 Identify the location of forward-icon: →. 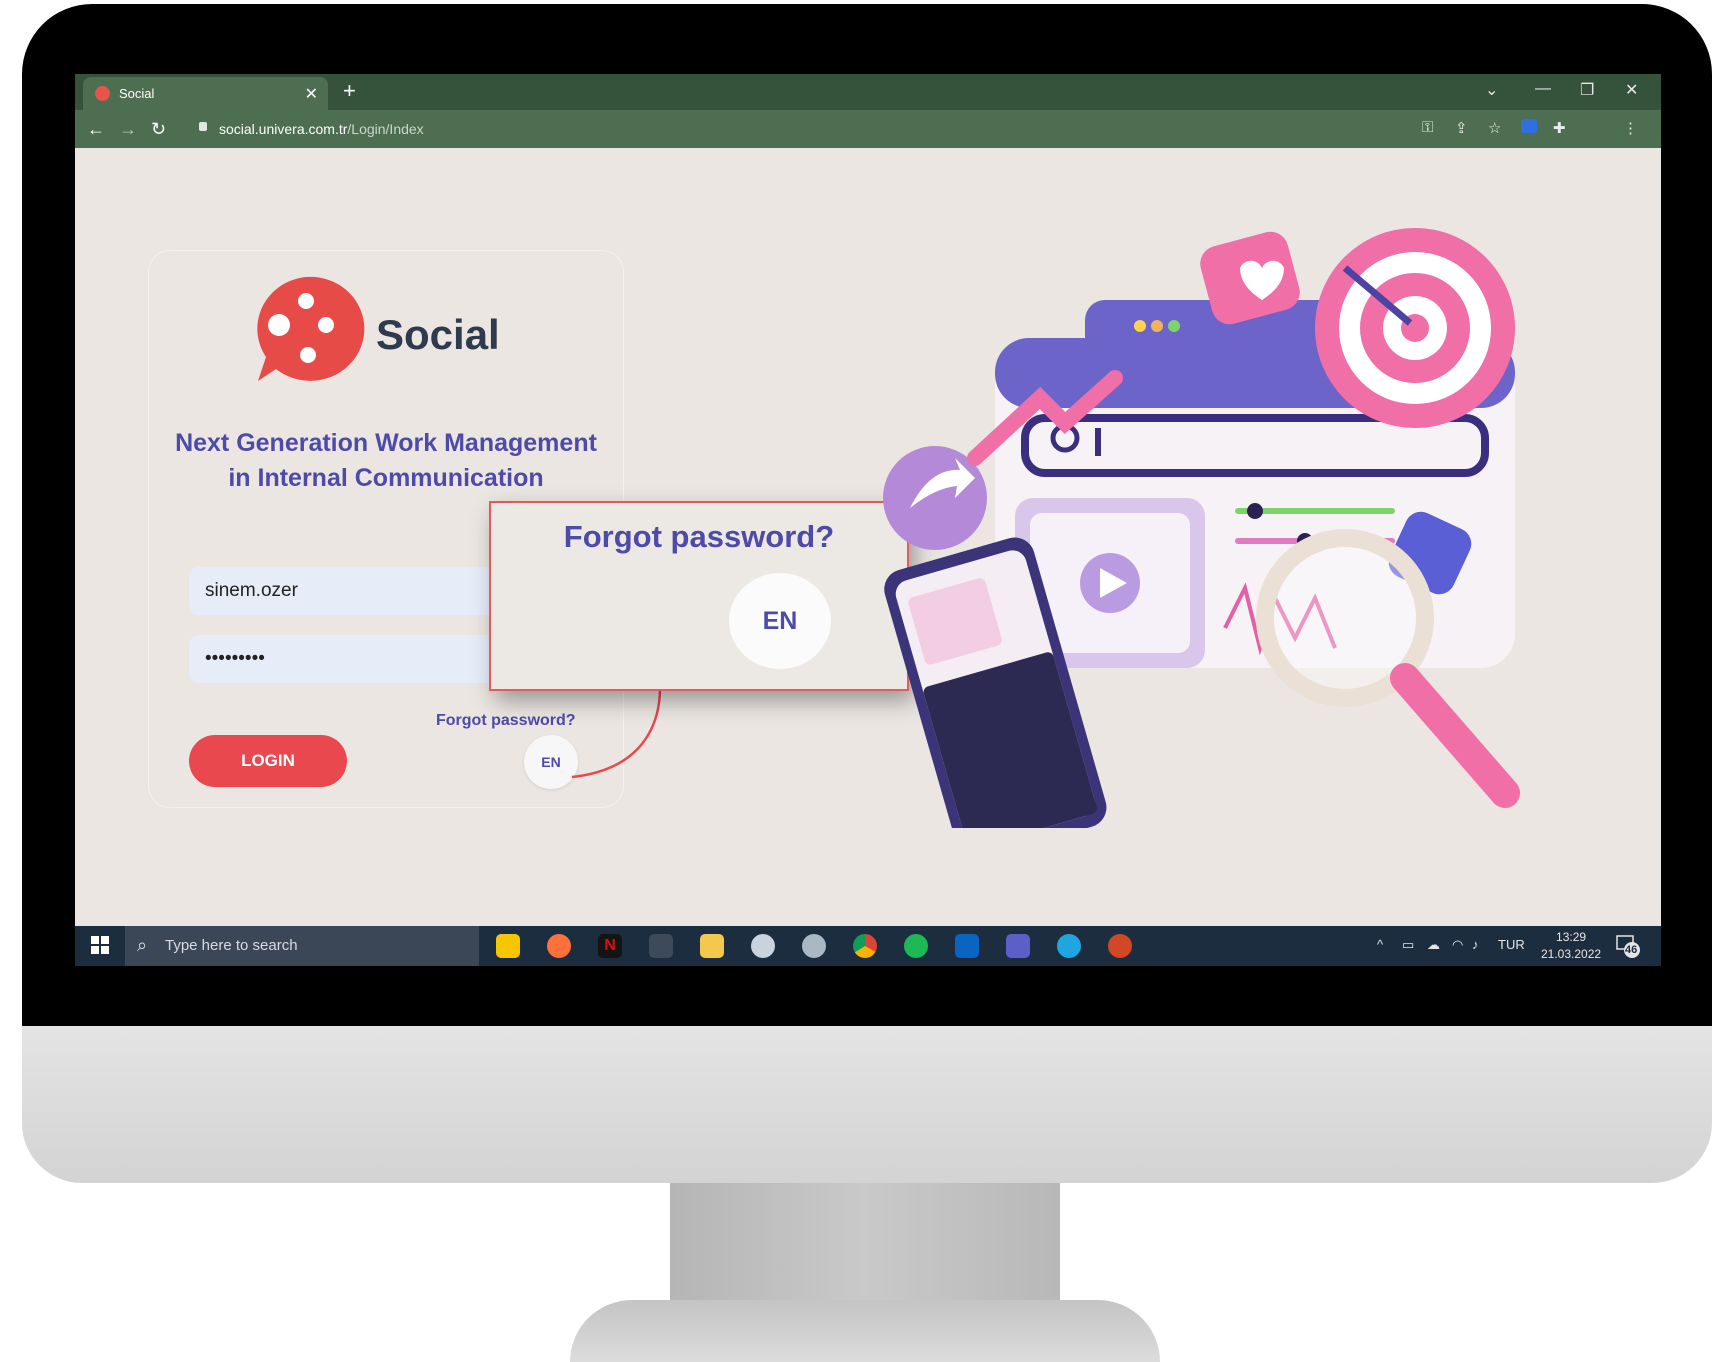
(128, 129).